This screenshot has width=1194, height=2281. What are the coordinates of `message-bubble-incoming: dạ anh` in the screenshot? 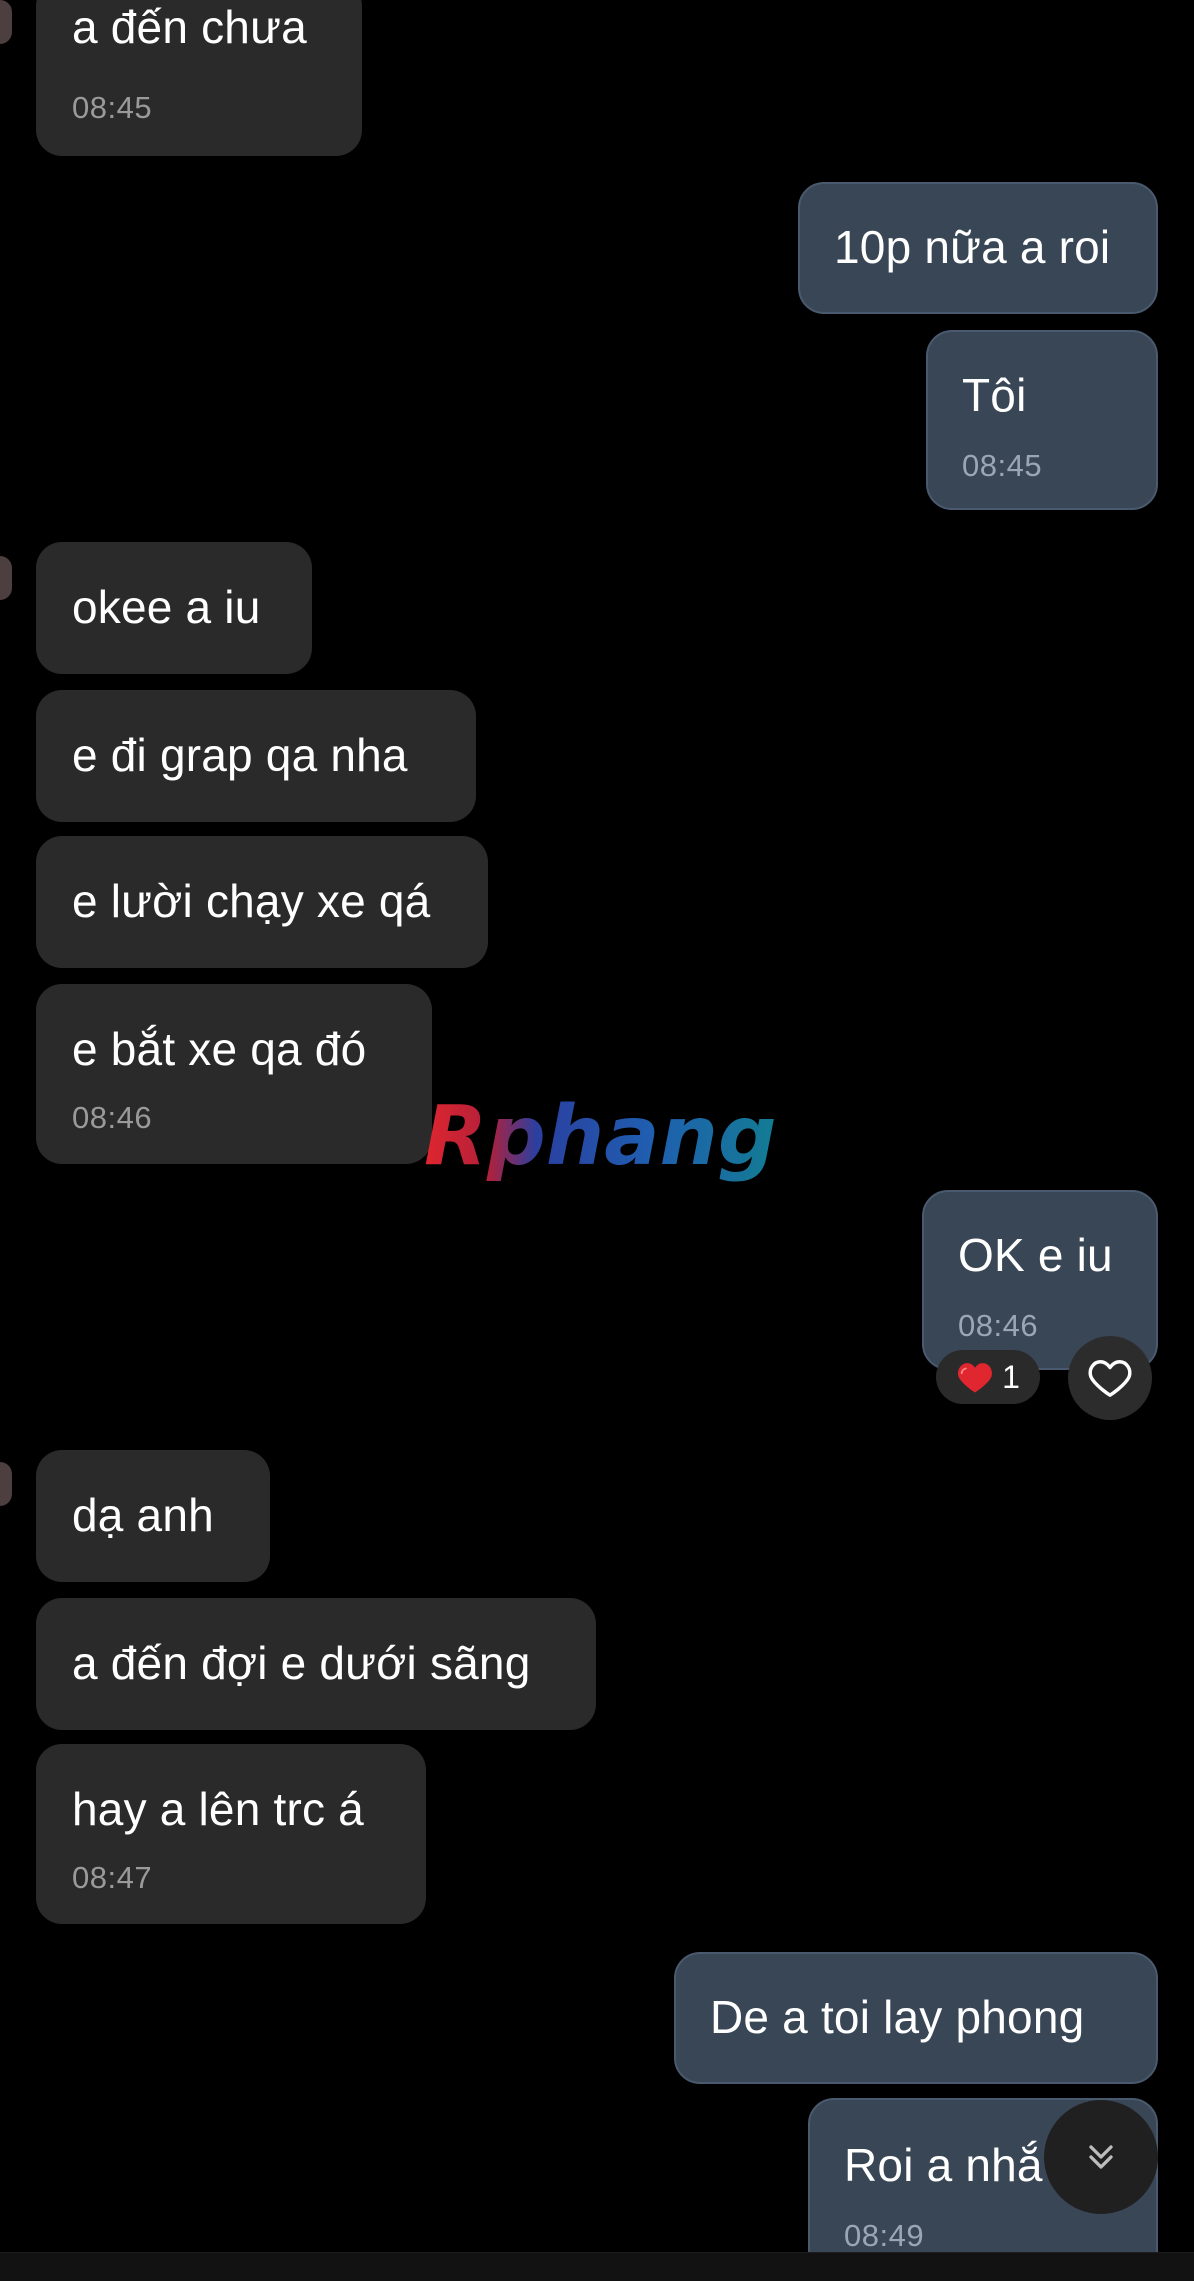 It's located at (153, 1516).